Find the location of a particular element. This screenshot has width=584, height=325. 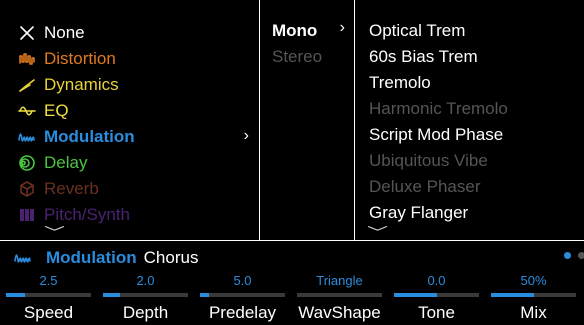

param-label: Tone is located at coordinates (436, 312).